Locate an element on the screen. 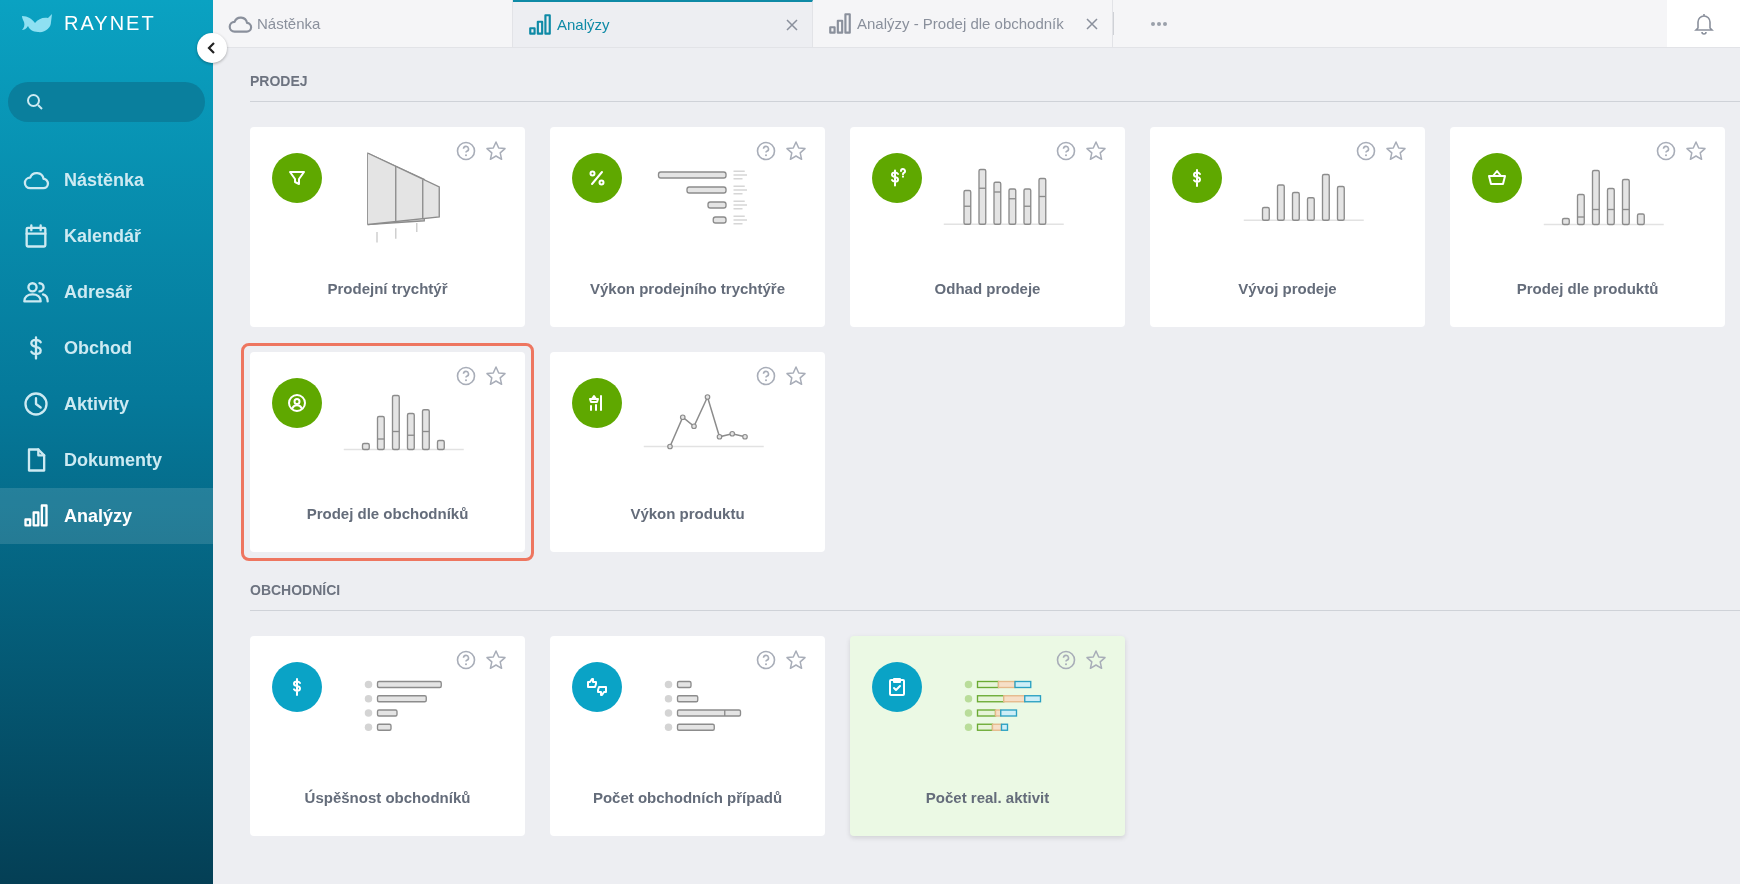 The height and width of the screenshot is (884, 1740). card-title: Prodejní trychtýř is located at coordinates (387, 288).